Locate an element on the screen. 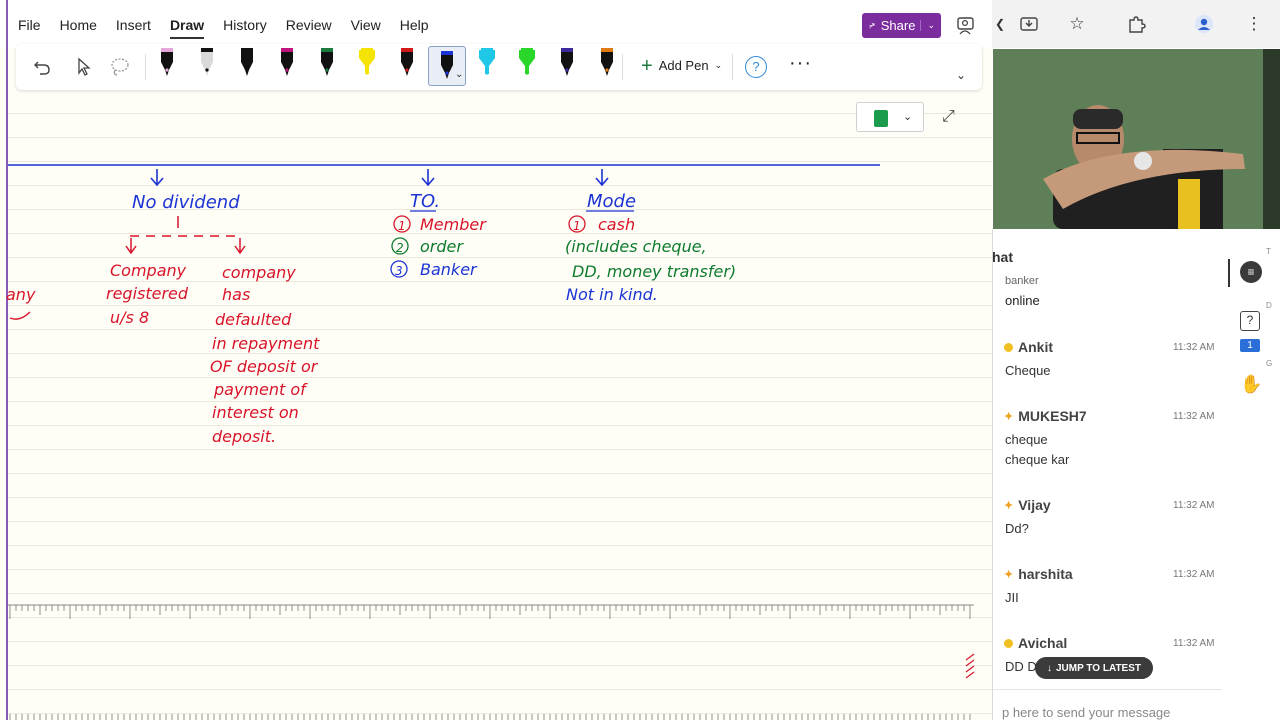 The height and width of the screenshot is (720, 1280). chat-message-text: DD D is located at coordinates (1021, 666).